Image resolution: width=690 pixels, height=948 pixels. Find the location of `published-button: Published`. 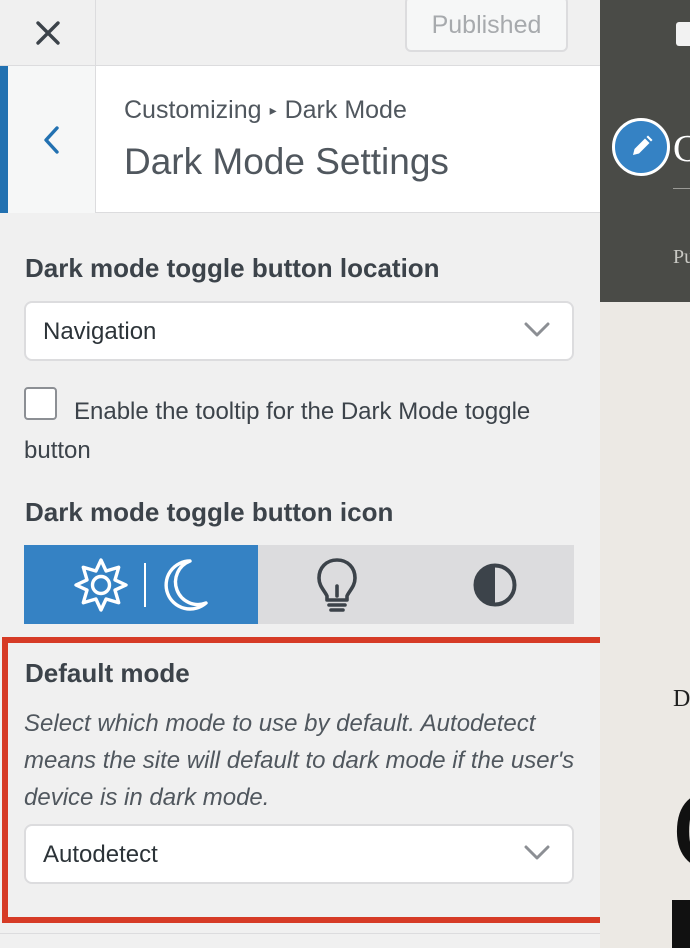

published-button: Published is located at coordinates (486, 26).